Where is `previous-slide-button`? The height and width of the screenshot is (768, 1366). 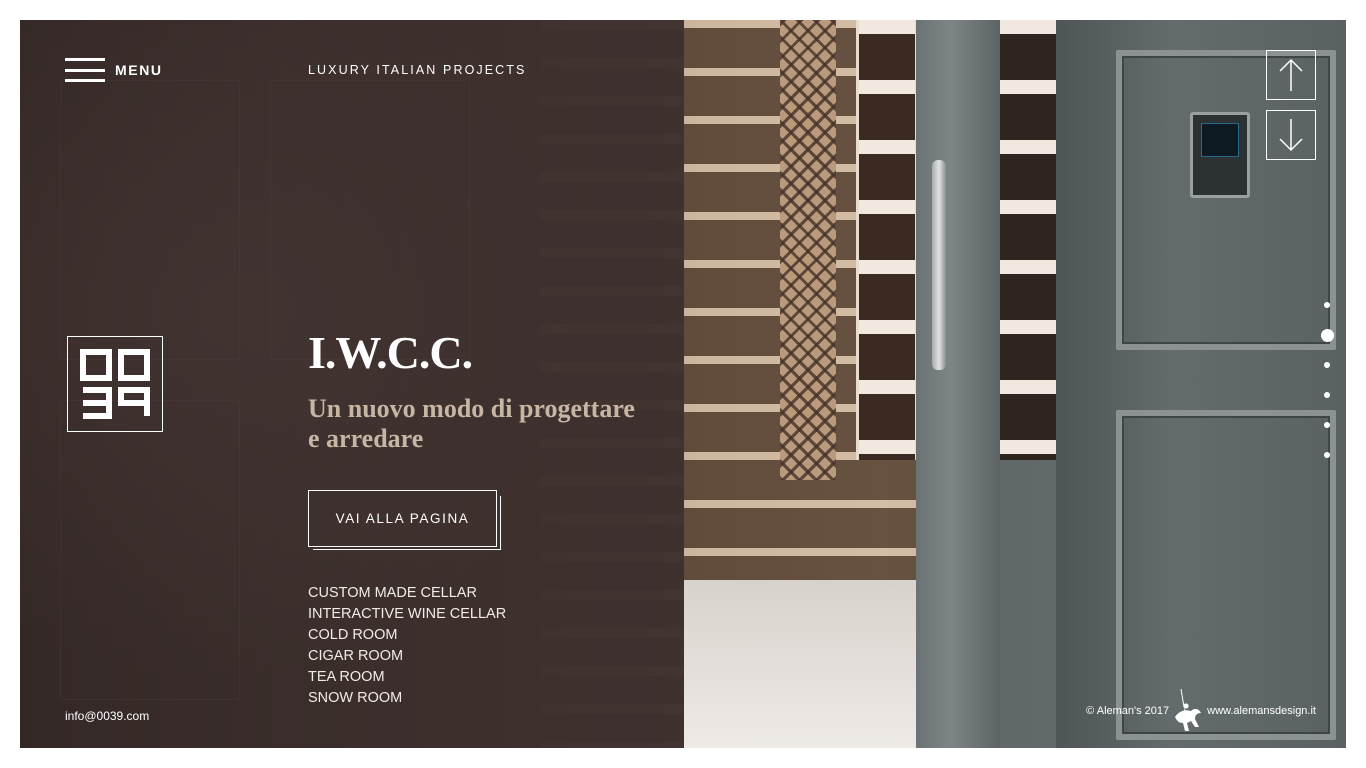 previous-slide-button is located at coordinates (1291, 75).